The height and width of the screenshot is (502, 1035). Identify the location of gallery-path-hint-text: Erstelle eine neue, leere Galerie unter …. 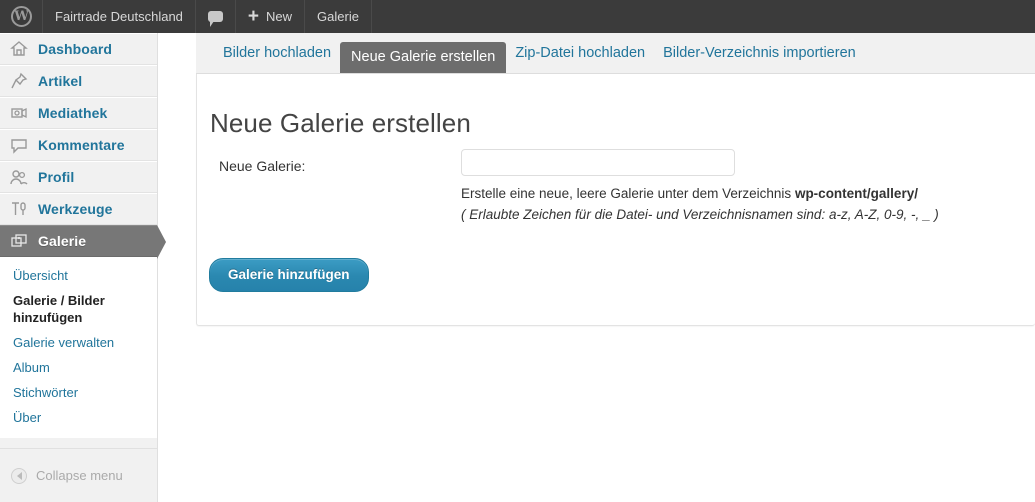
(628, 193).